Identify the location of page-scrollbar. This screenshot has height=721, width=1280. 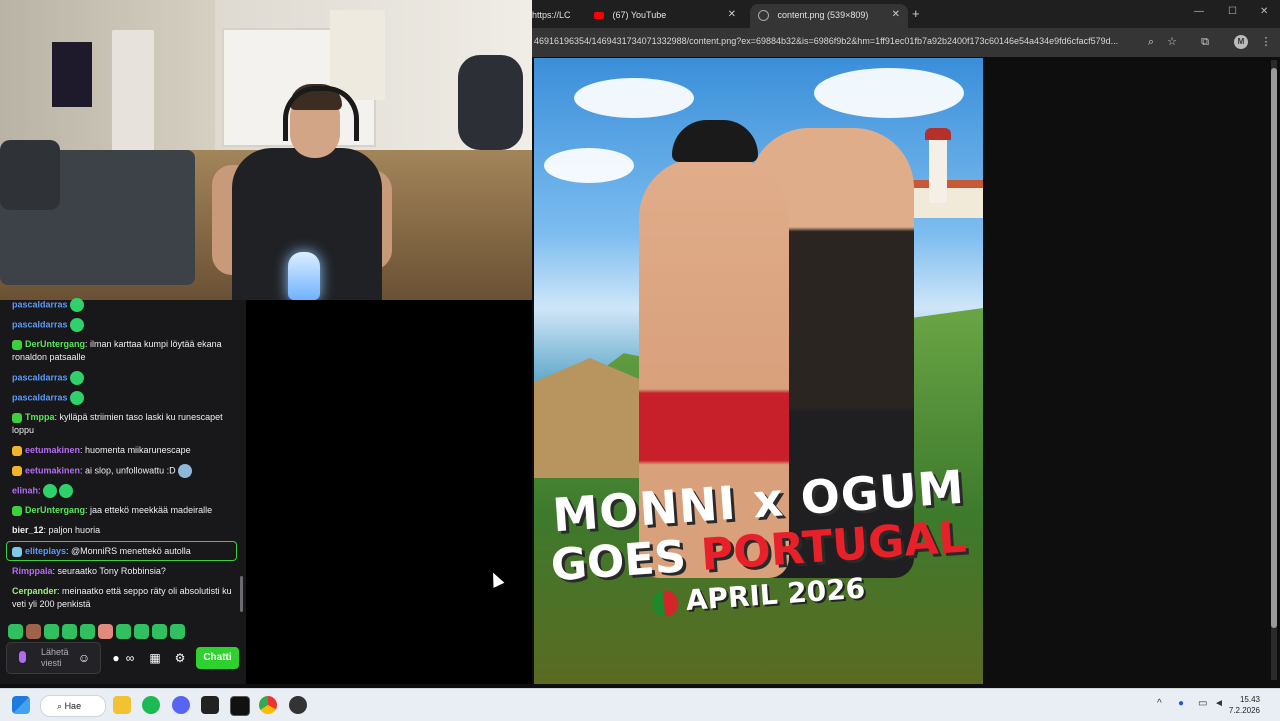
(1274, 370).